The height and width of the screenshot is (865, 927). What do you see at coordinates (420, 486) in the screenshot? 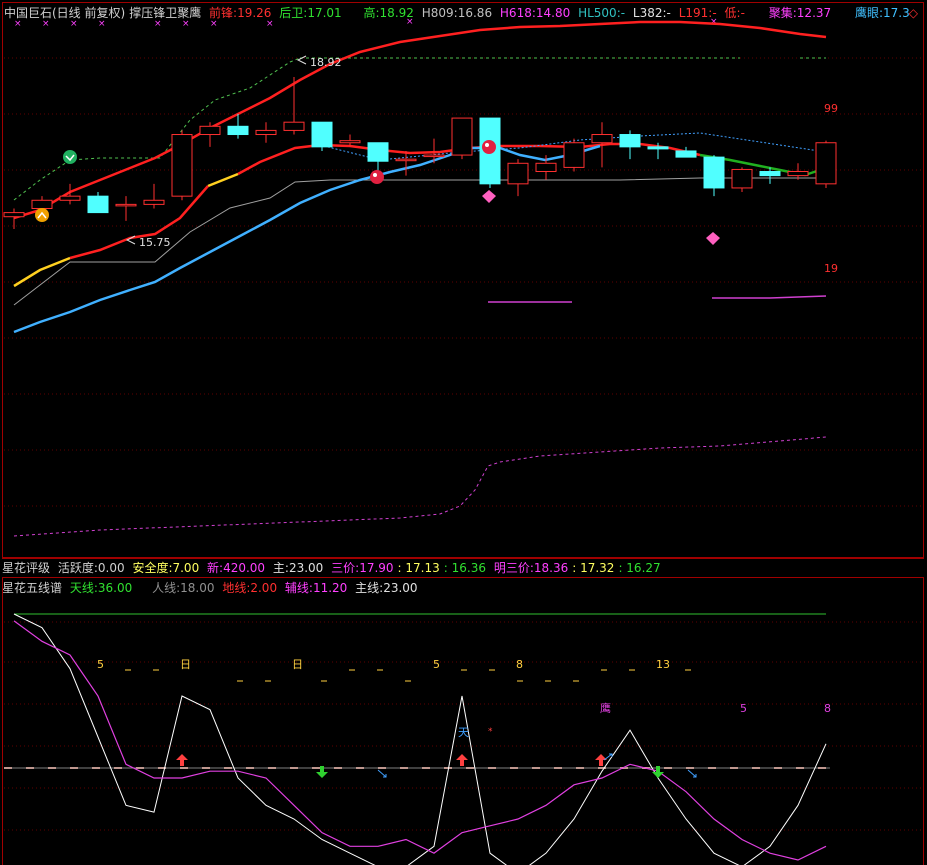
I see `jujie-magenta-dashed` at bounding box center [420, 486].